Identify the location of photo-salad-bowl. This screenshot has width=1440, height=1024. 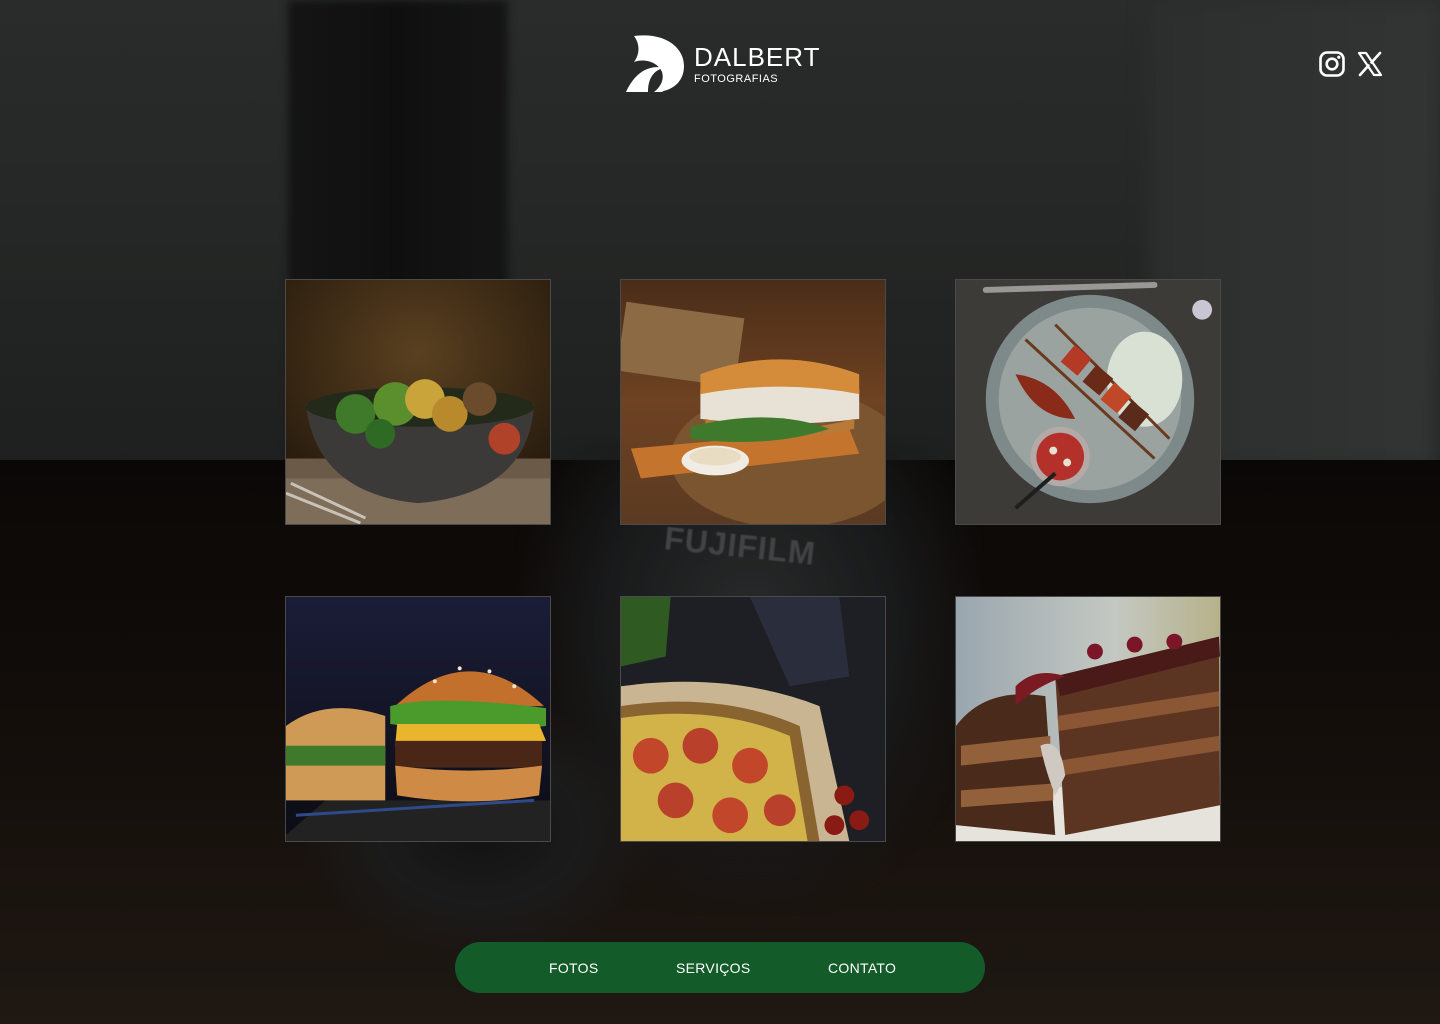
(418, 402).